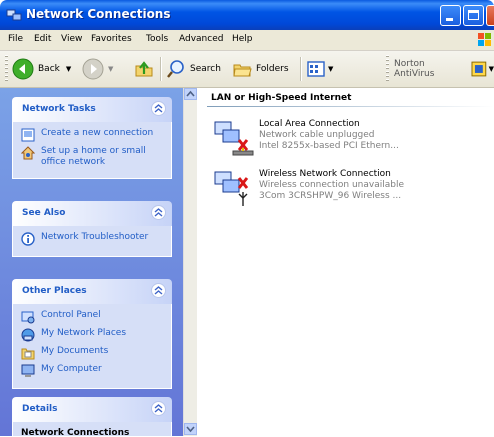  What do you see at coordinates (260, 69) in the screenshot?
I see `folders-button: Folders` at bounding box center [260, 69].